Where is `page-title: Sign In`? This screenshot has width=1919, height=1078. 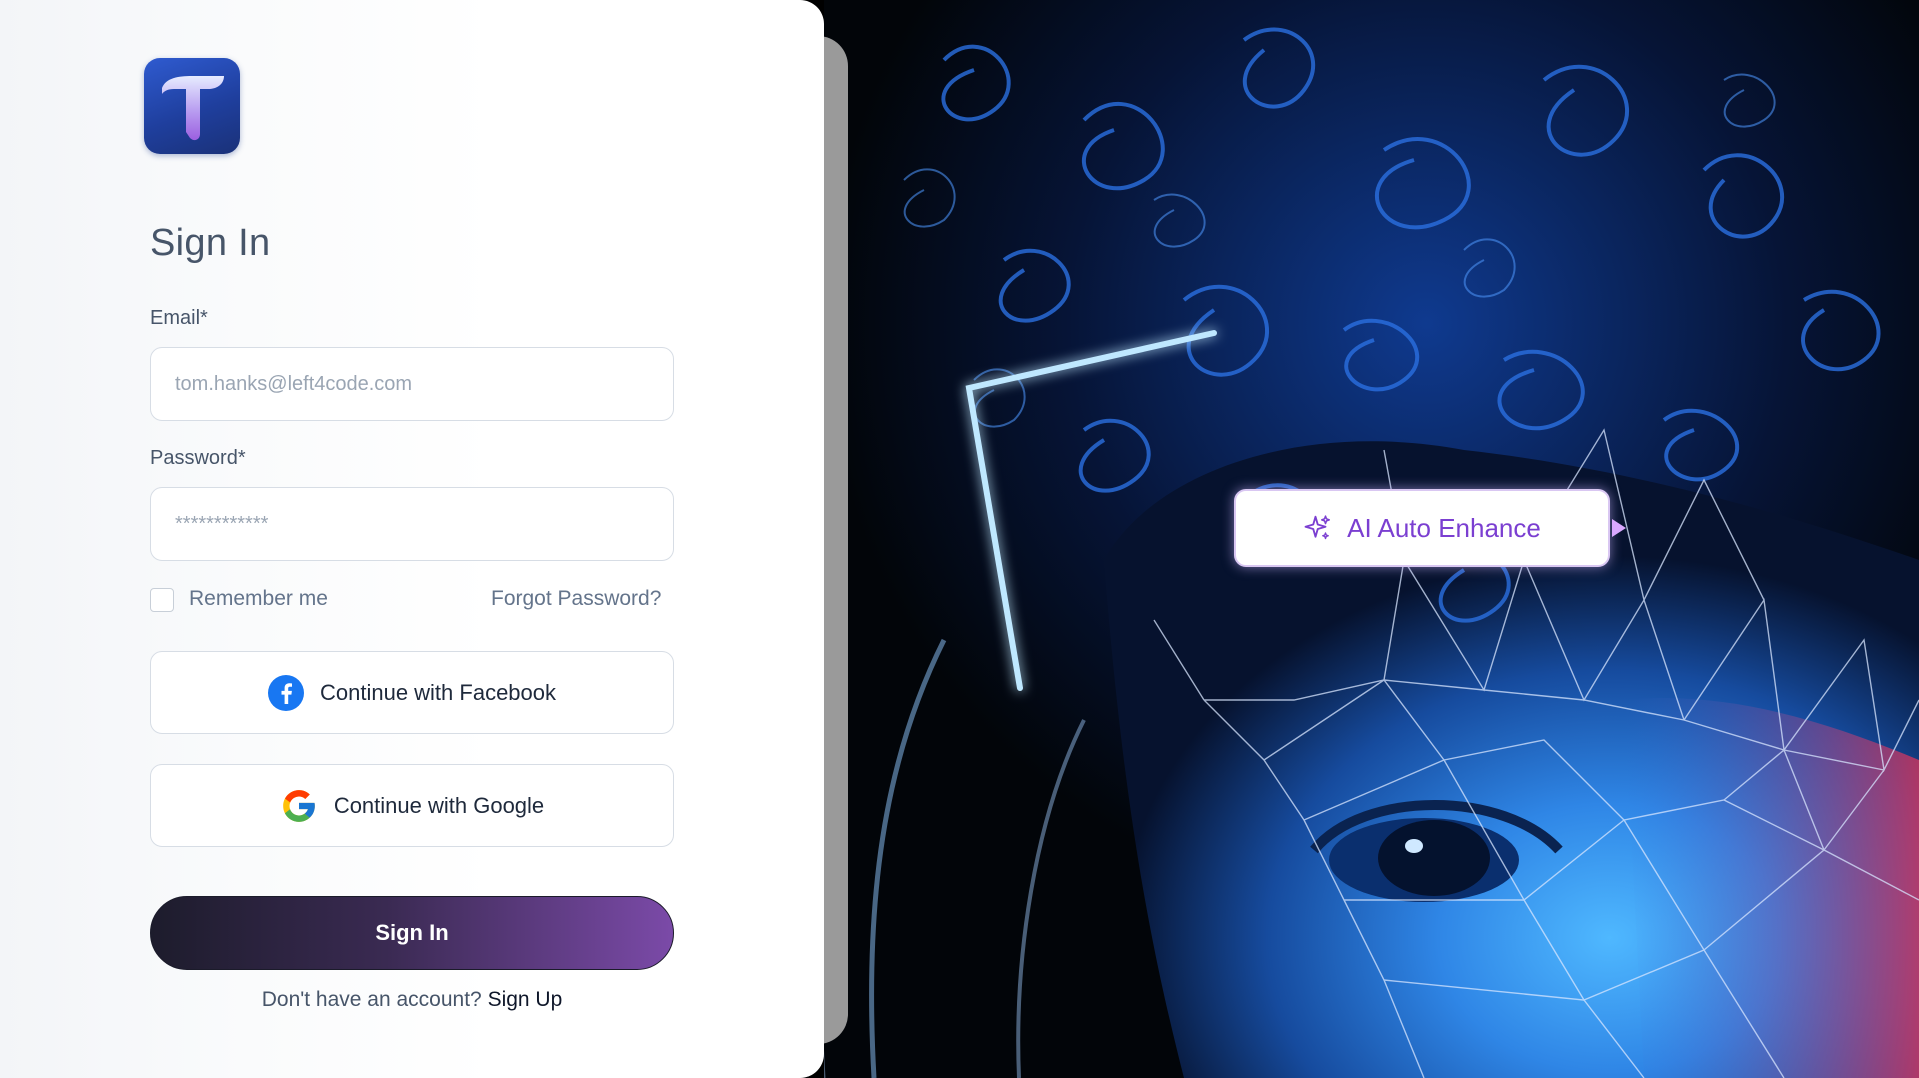
page-title: Sign In is located at coordinates (210, 243).